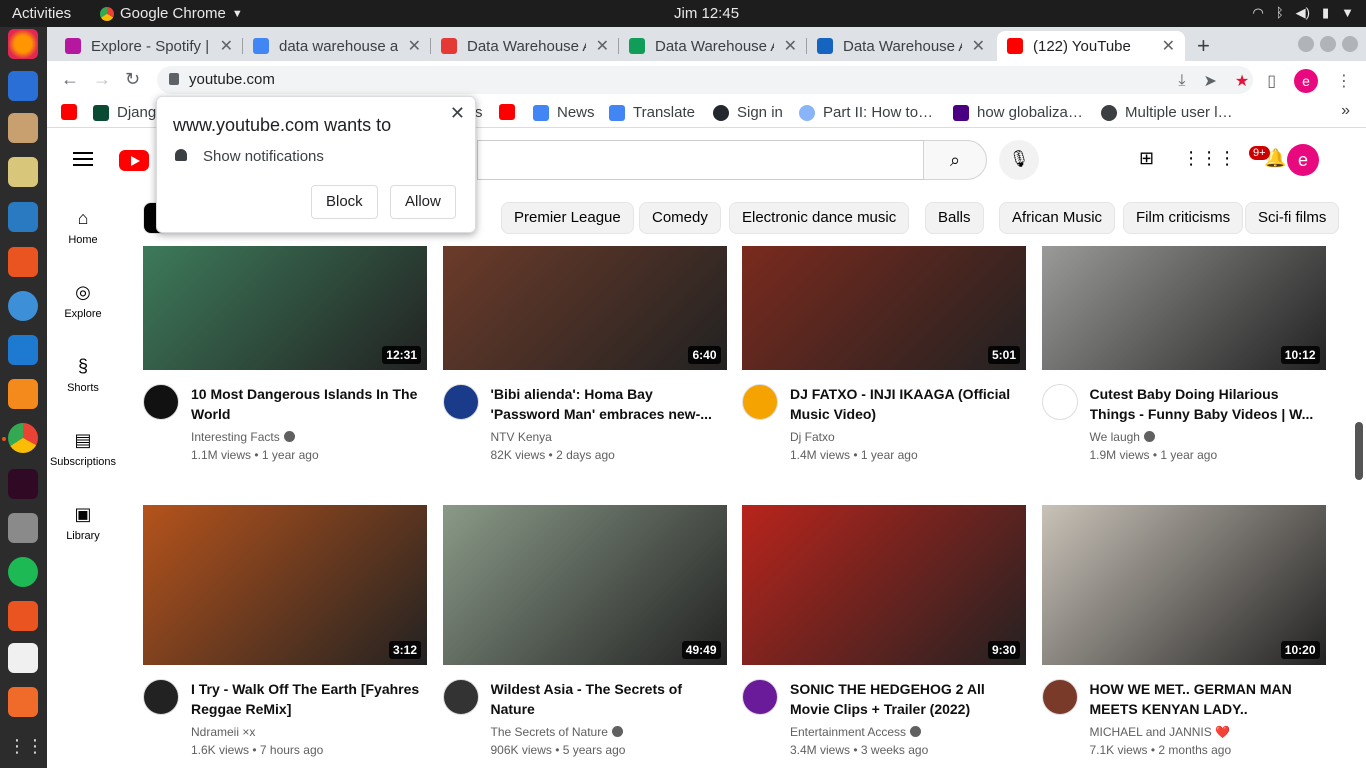  What do you see at coordinates (1292, 218) in the screenshot?
I see `chip-sci-fi-films: Sci-fi films` at bounding box center [1292, 218].